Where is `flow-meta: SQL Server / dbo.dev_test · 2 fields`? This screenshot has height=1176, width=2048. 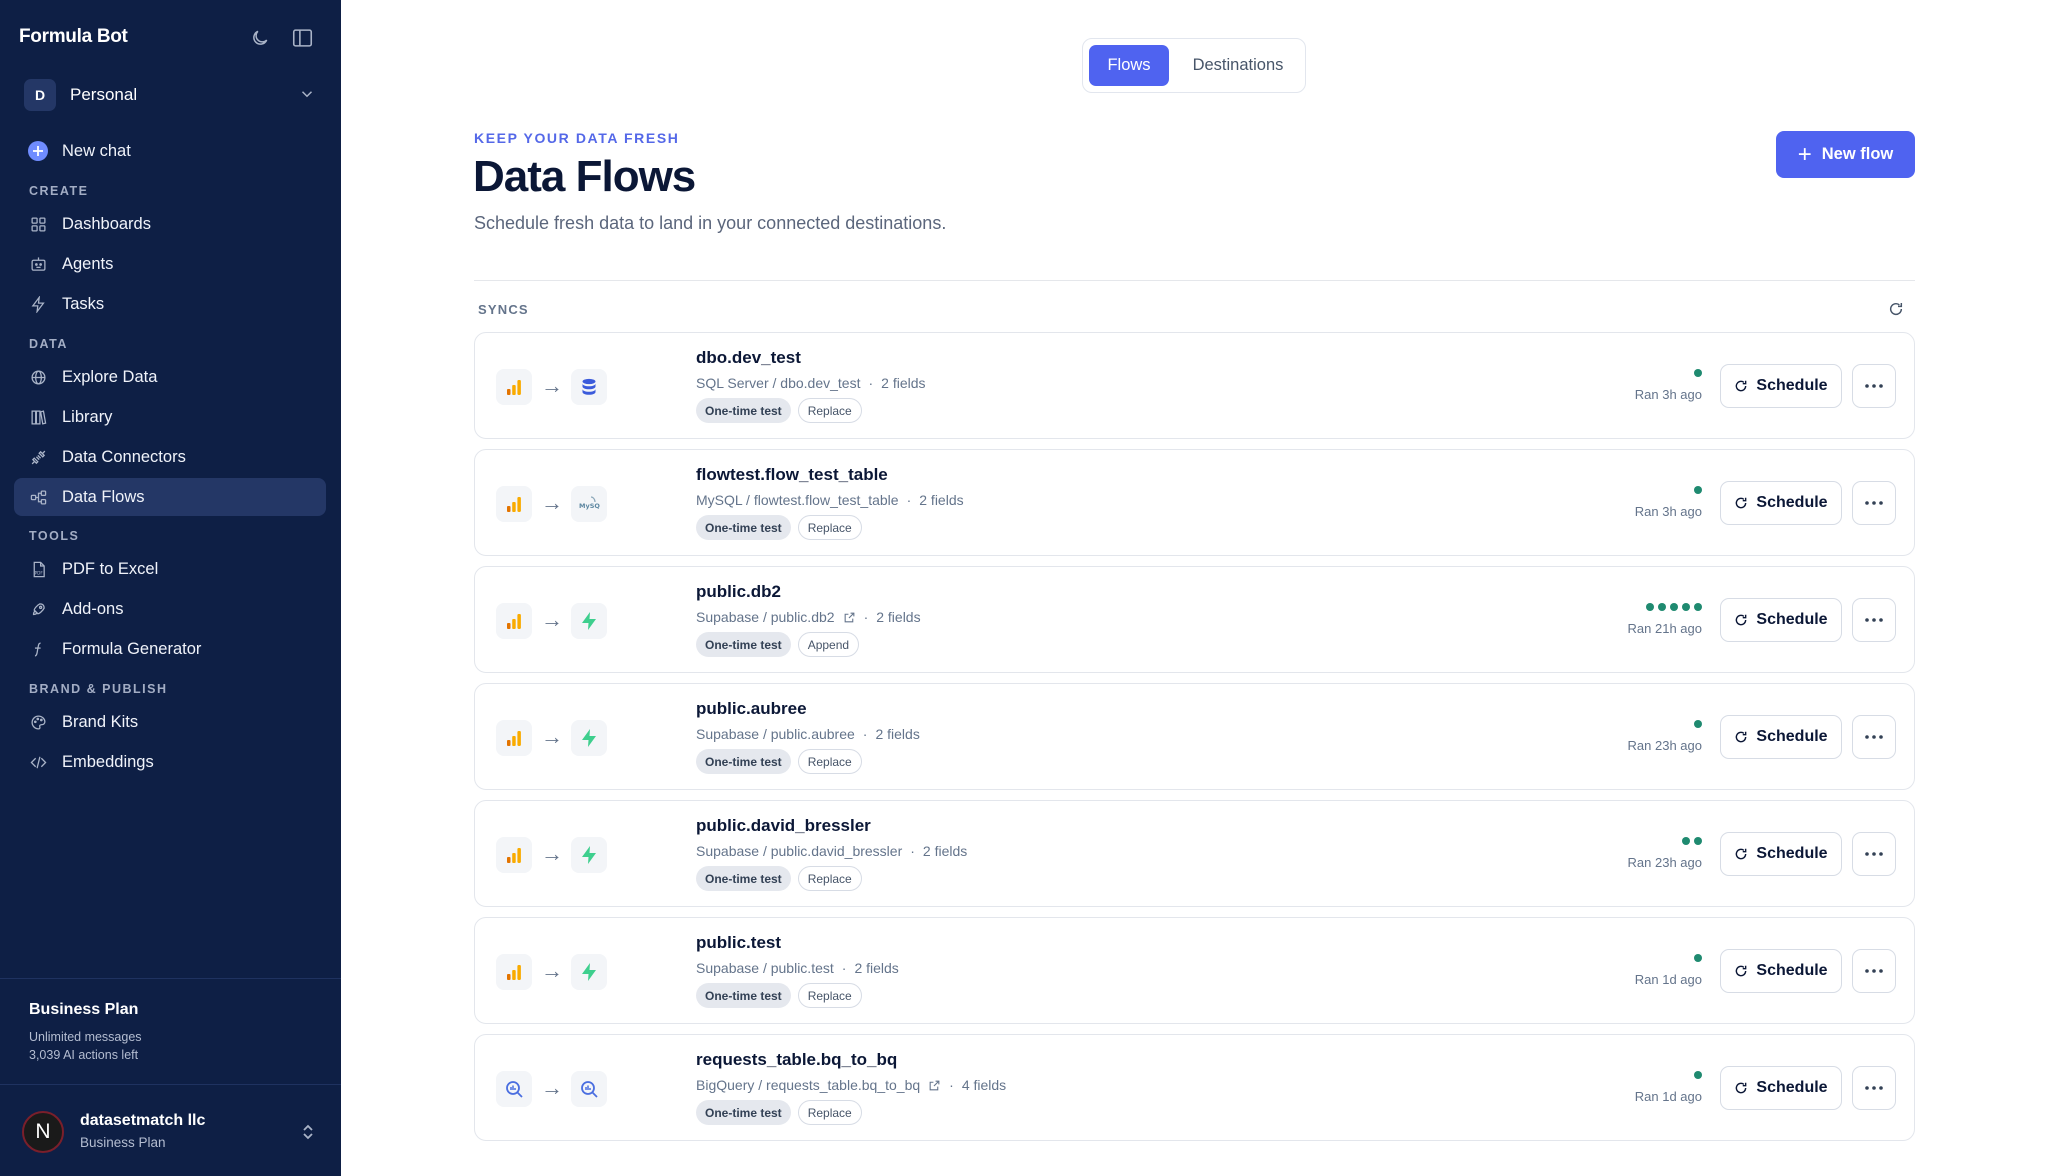 flow-meta: SQL Server / dbo.dev_test · 2 fields is located at coordinates (811, 383).